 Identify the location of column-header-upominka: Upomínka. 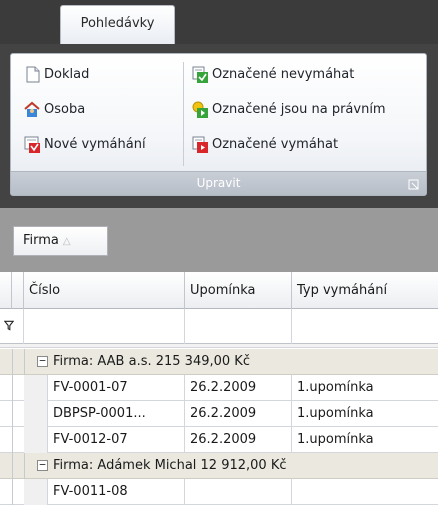
(238, 290).